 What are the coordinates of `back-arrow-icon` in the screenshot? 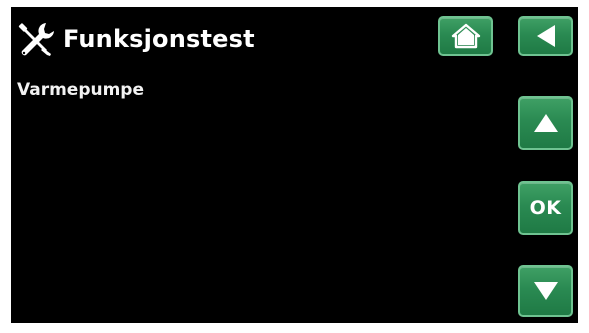 It's located at (546, 36).